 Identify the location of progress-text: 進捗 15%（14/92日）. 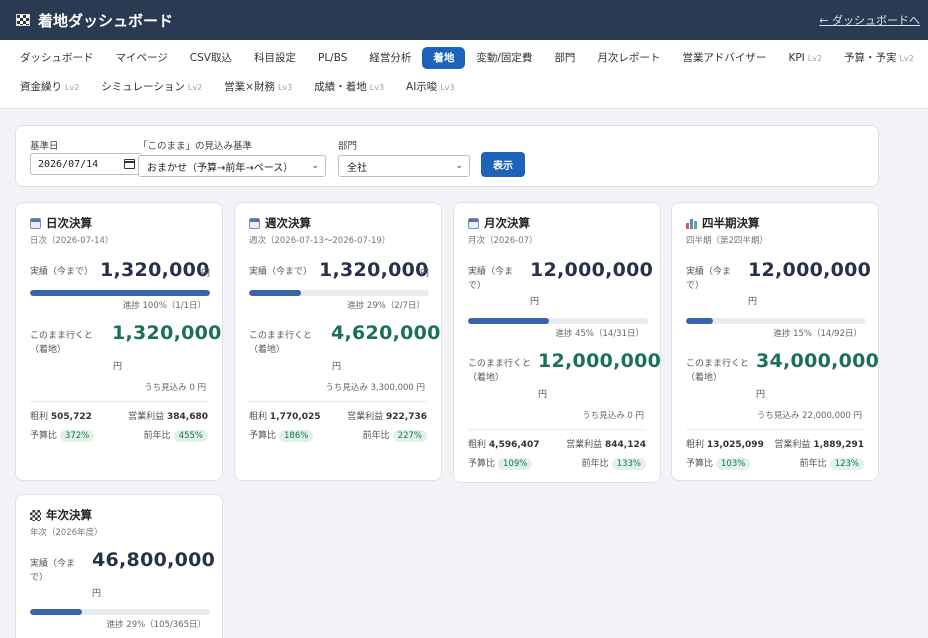
(817, 334).